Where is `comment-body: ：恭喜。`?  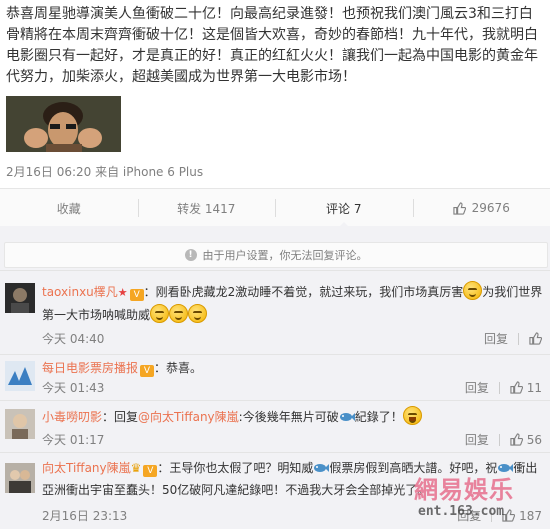 comment-body: ：恭喜。 is located at coordinates (178, 368).